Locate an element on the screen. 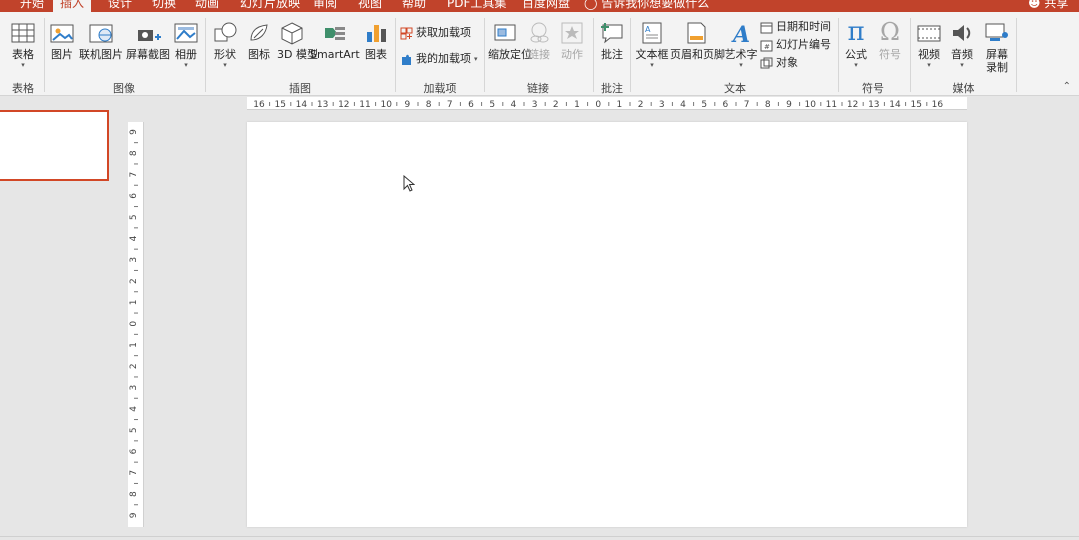 Image resolution: width=1079 pixels, height=540 pixels. share-button: ☻ 共享 is located at coordinates (1048, 5).